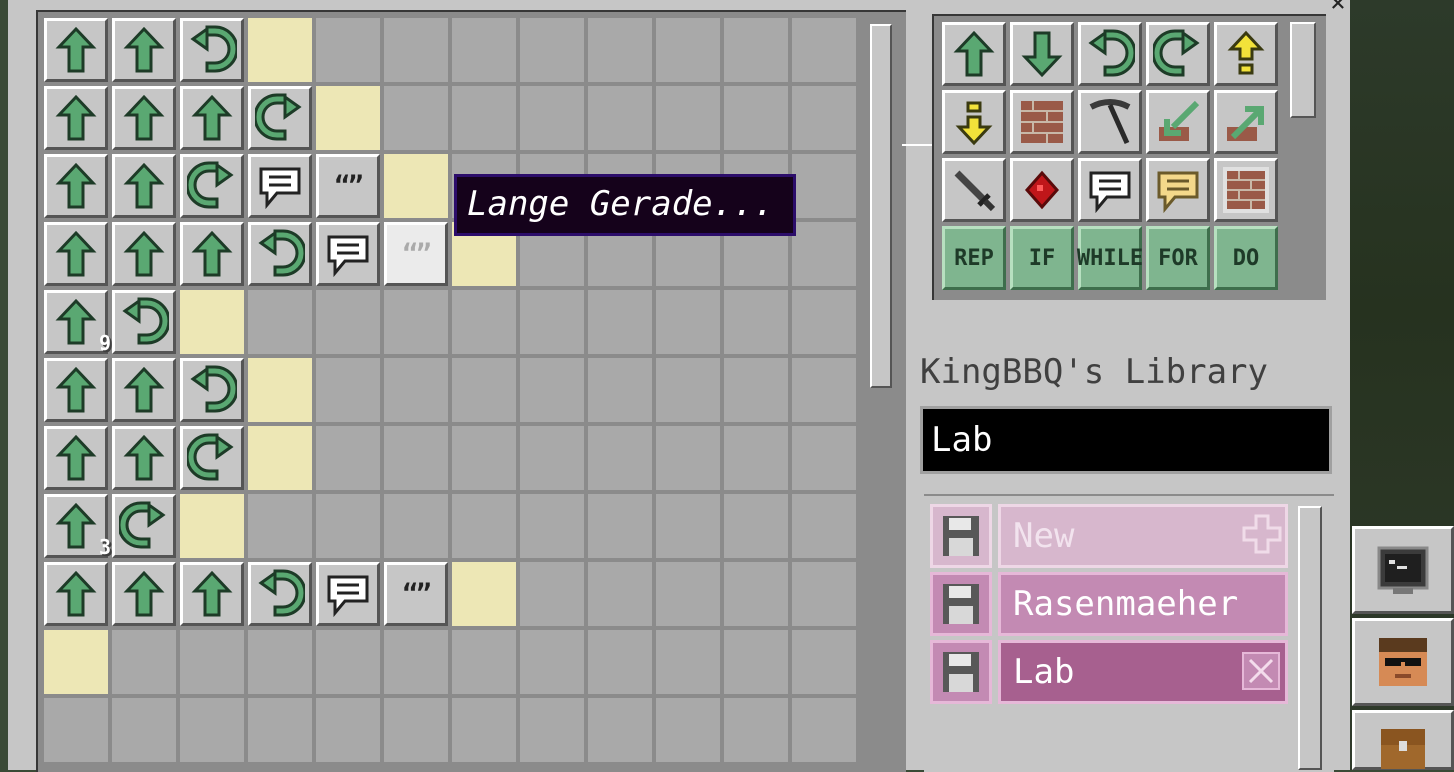  Describe the element at coordinates (974, 122) in the screenshot. I see `palette-down-yellow-icon` at that location.